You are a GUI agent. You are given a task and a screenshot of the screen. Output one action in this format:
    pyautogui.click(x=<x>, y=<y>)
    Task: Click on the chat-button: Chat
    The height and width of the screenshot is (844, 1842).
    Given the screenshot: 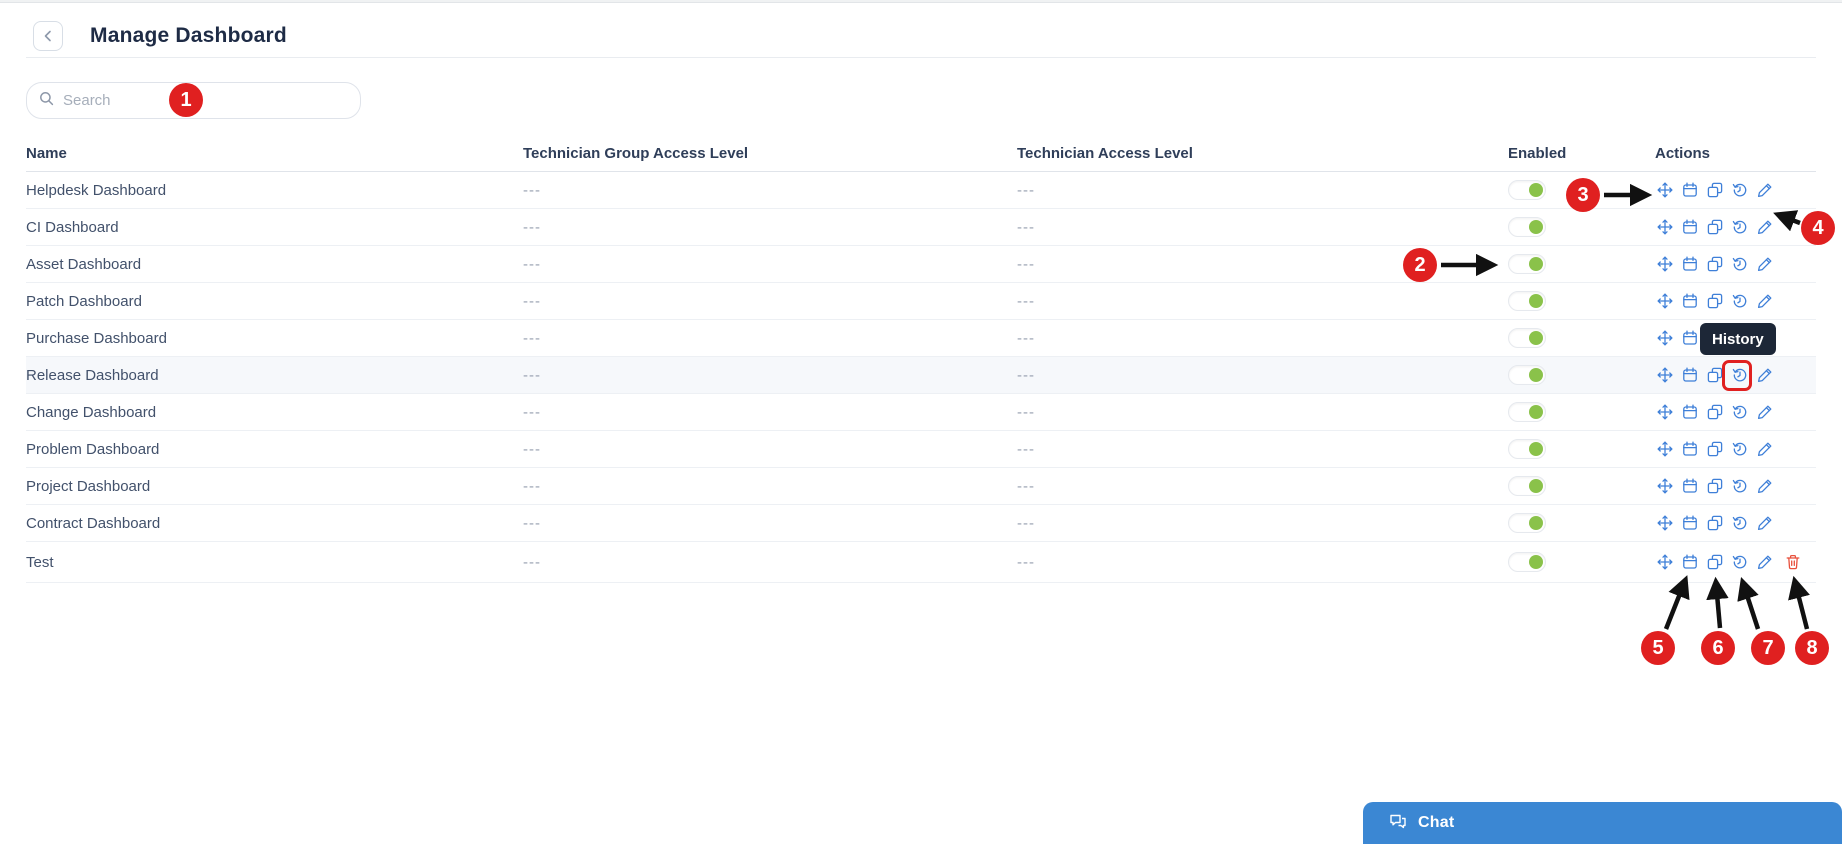 What is the action you would take?
    pyautogui.click(x=1602, y=823)
    